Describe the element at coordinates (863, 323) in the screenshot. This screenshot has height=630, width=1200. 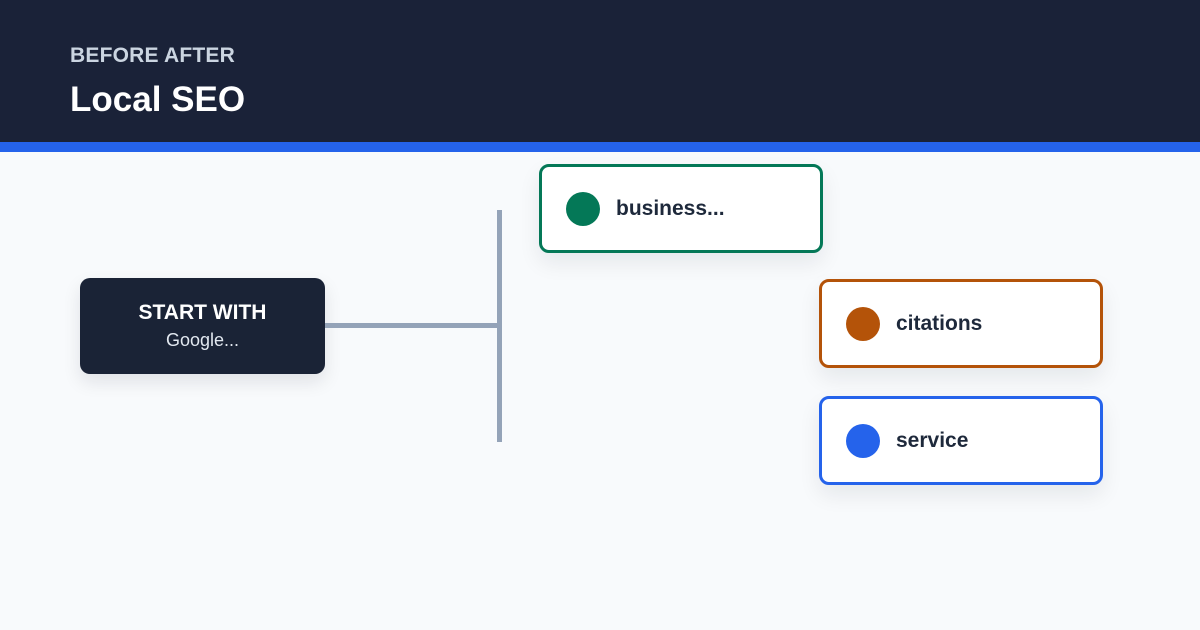
I see `branch-dot-citations` at that location.